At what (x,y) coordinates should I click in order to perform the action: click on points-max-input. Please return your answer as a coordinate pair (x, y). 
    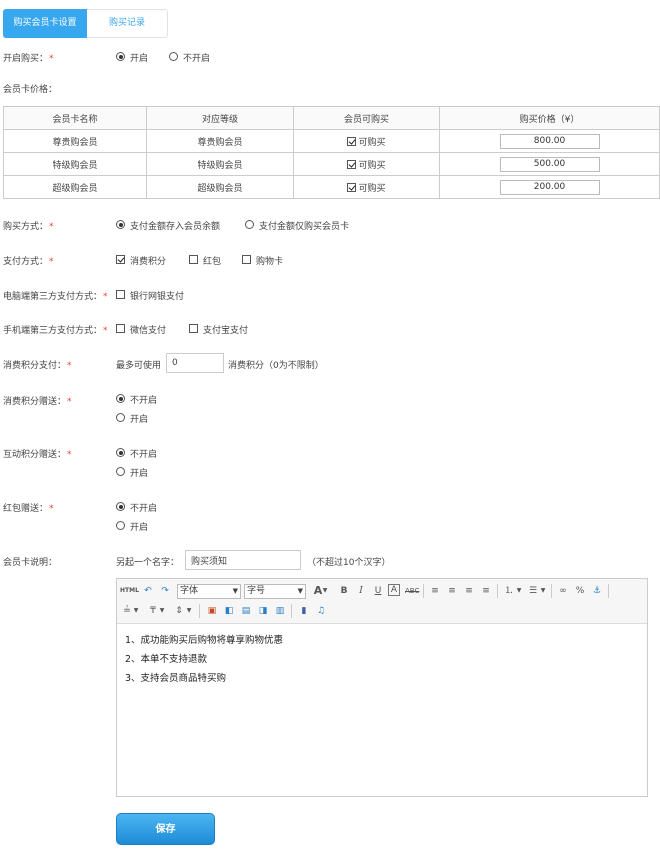
    Looking at the image, I should click on (195, 363).